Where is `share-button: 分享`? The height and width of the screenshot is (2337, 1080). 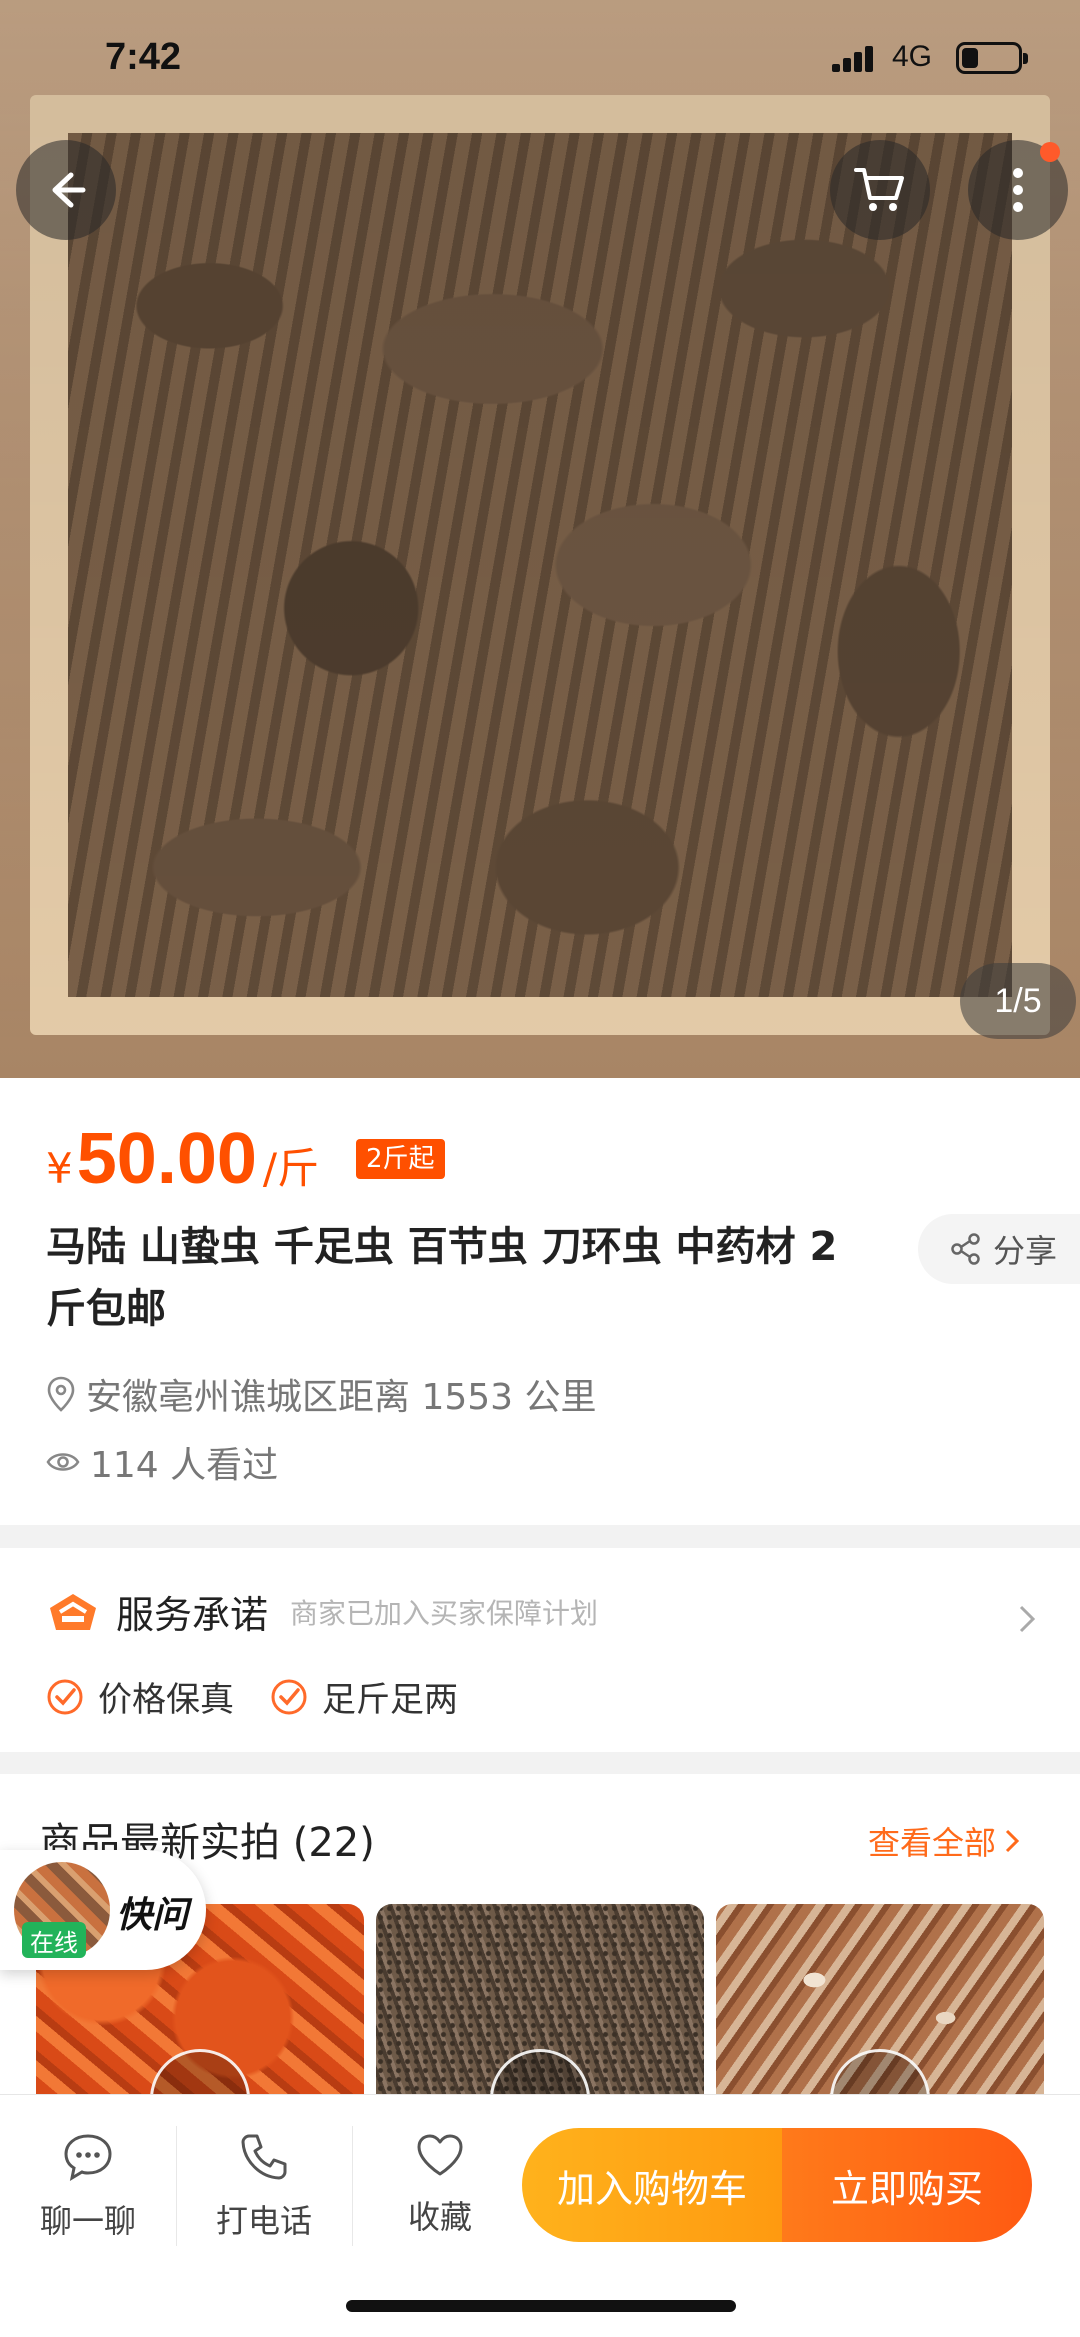
share-button: 分享 is located at coordinates (999, 1249).